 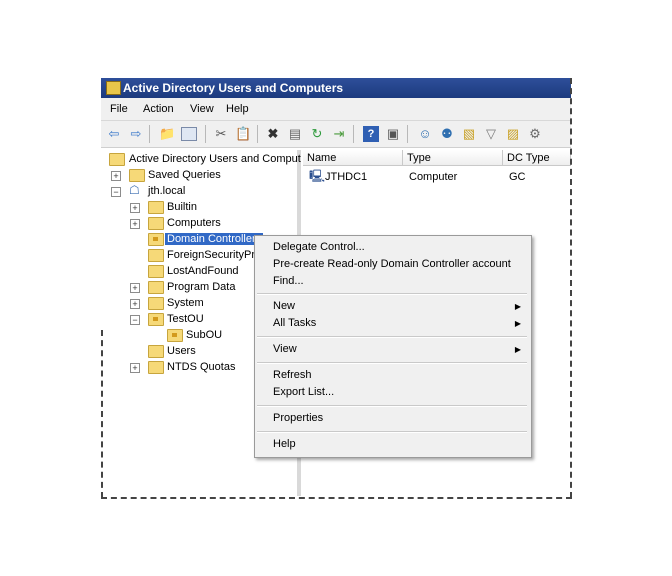 What do you see at coordinates (202, 109) in the screenshot?
I see `menu-view: View` at bounding box center [202, 109].